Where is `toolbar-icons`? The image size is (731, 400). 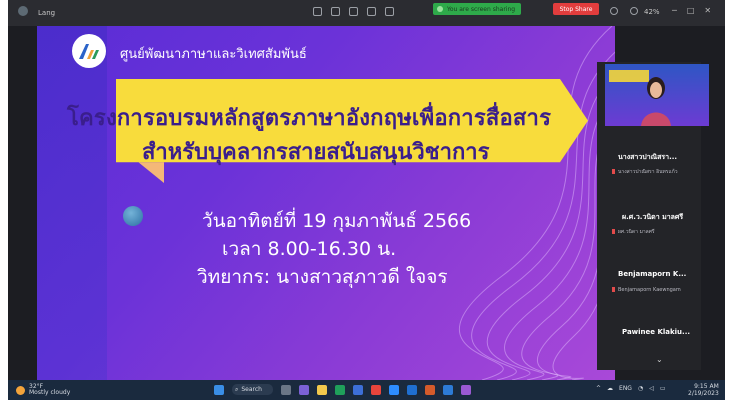
toolbar-icons is located at coordinates (353, 11).